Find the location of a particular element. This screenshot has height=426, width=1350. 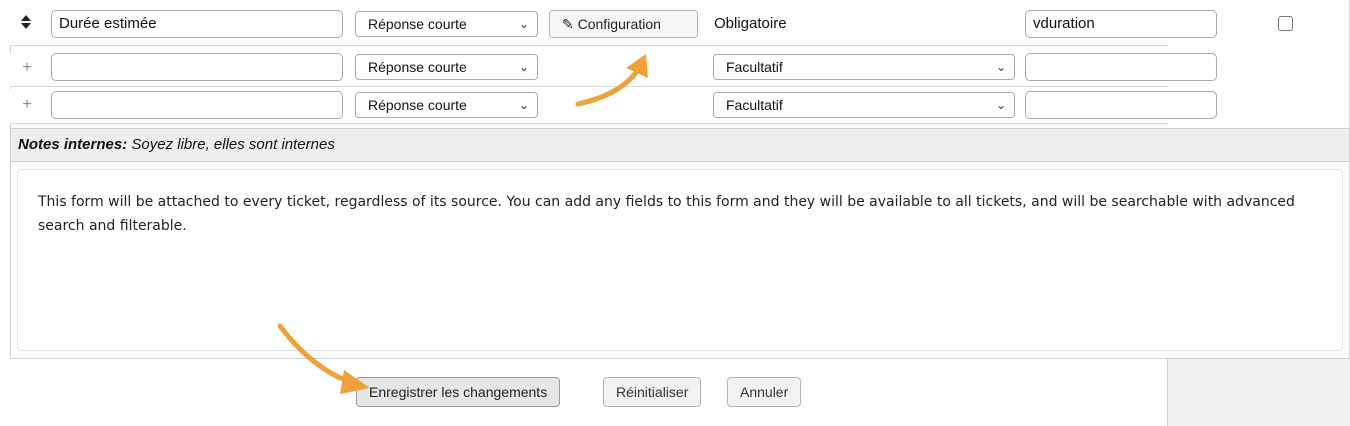

field-requirement-text: Obligatoire is located at coordinates (750, 23).